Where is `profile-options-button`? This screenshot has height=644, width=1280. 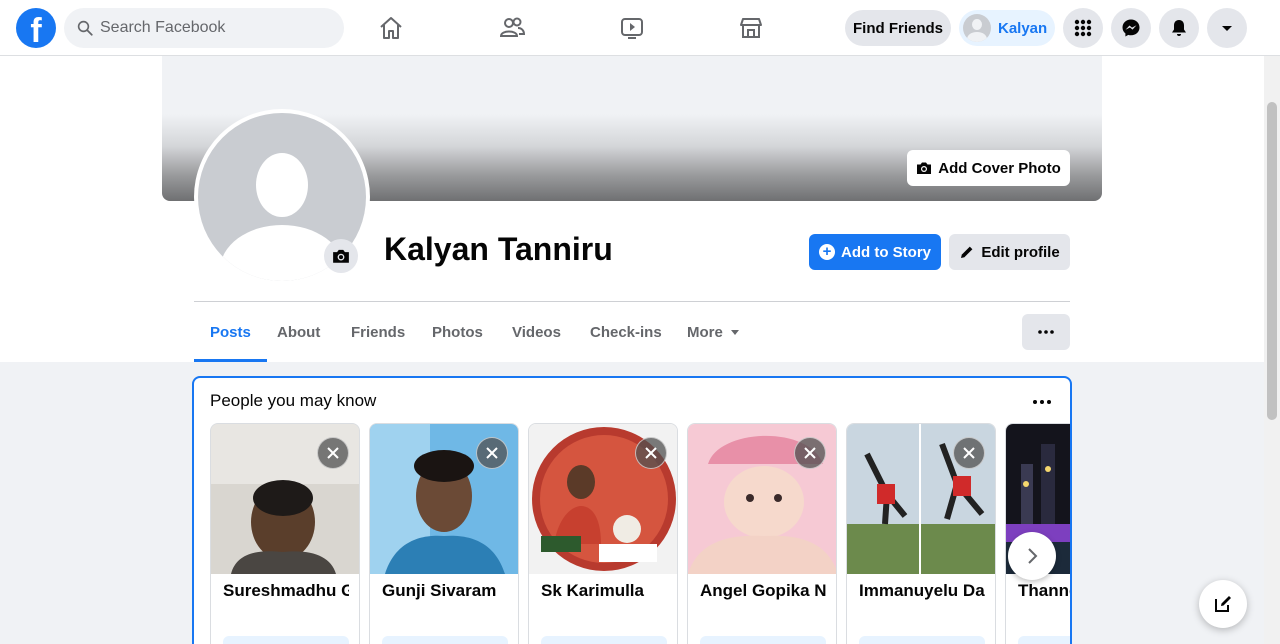
profile-options-button is located at coordinates (1046, 332).